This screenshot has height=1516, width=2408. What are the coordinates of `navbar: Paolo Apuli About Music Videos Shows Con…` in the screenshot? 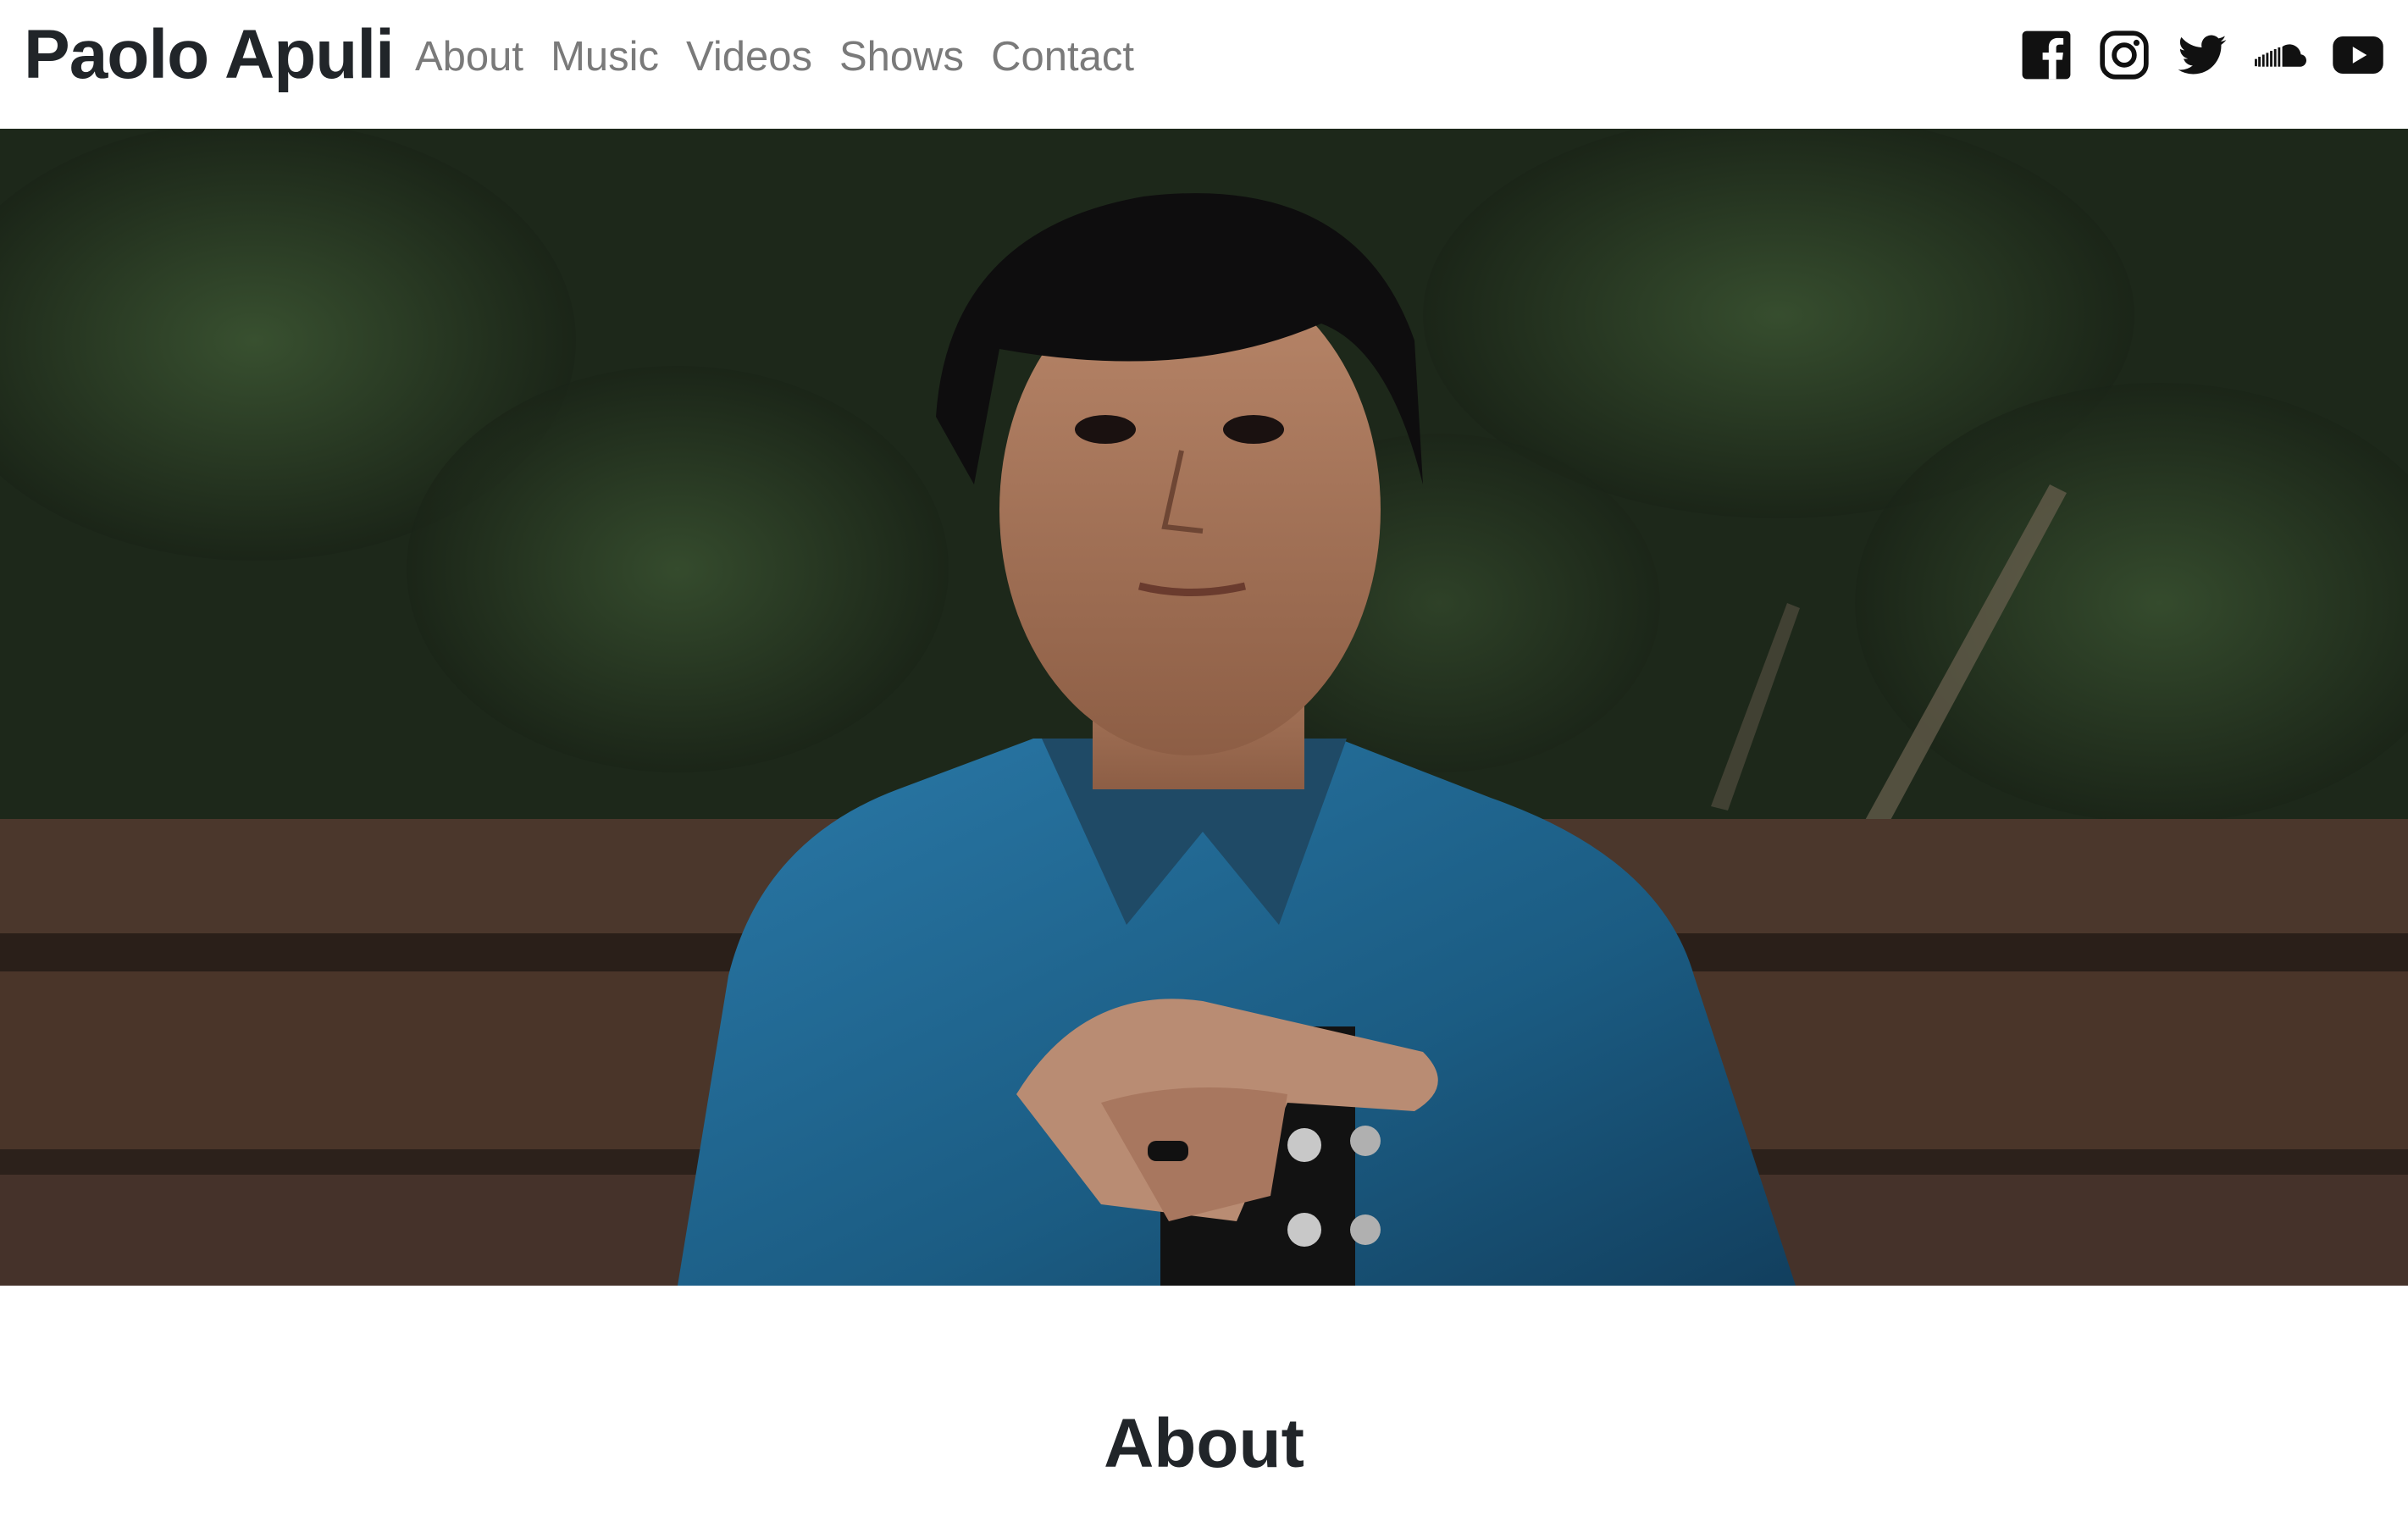 It's located at (1204, 64).